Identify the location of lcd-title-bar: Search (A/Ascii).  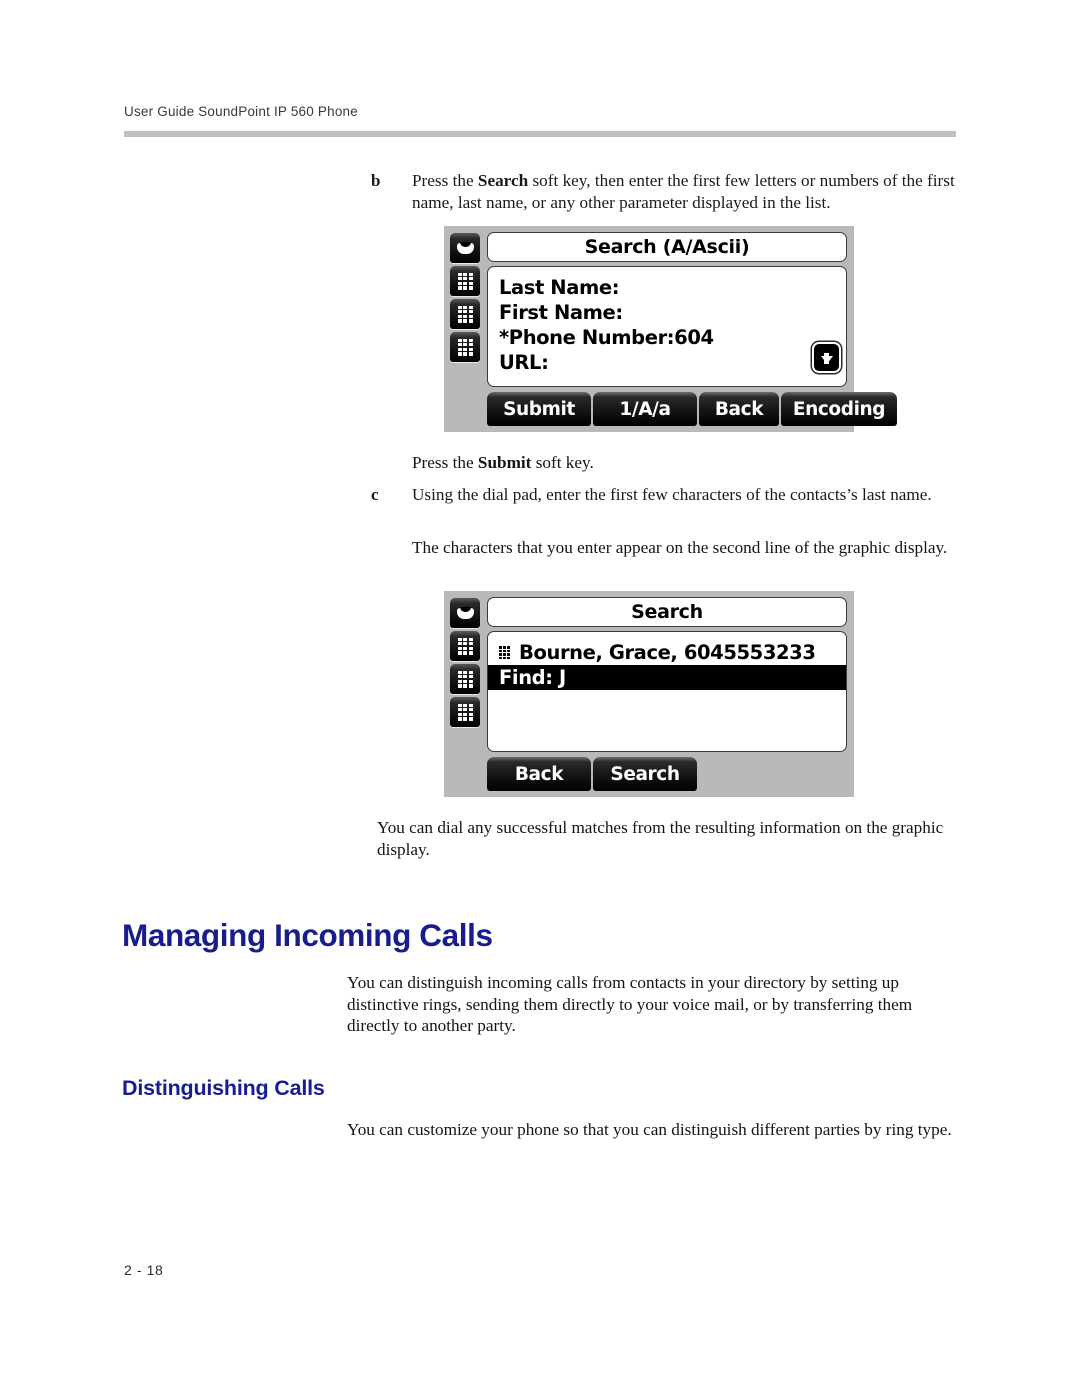
(667, 247).